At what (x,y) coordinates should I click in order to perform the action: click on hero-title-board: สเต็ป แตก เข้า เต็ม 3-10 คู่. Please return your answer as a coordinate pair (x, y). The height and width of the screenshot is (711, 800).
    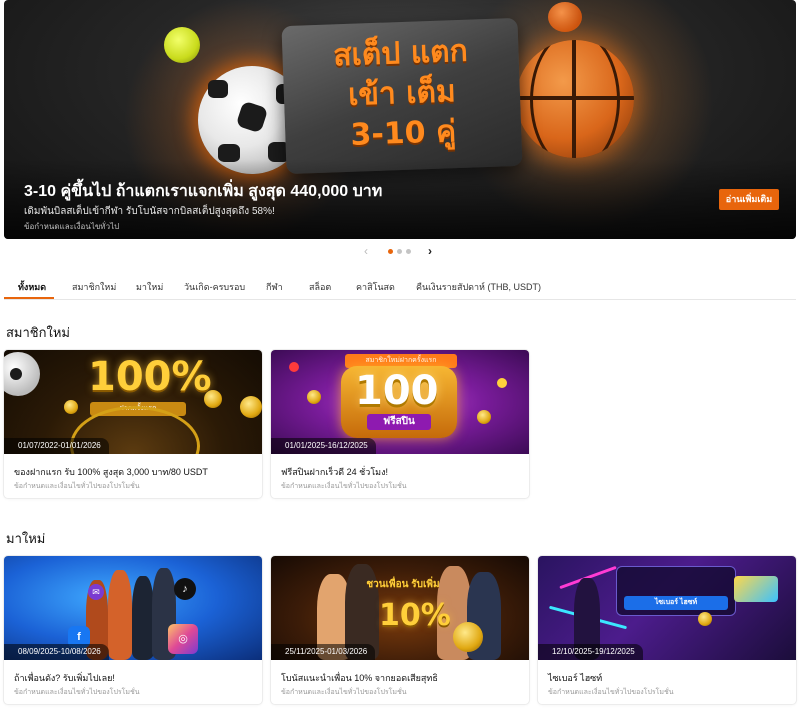
    Looking at the image, I should click on (402, 96).